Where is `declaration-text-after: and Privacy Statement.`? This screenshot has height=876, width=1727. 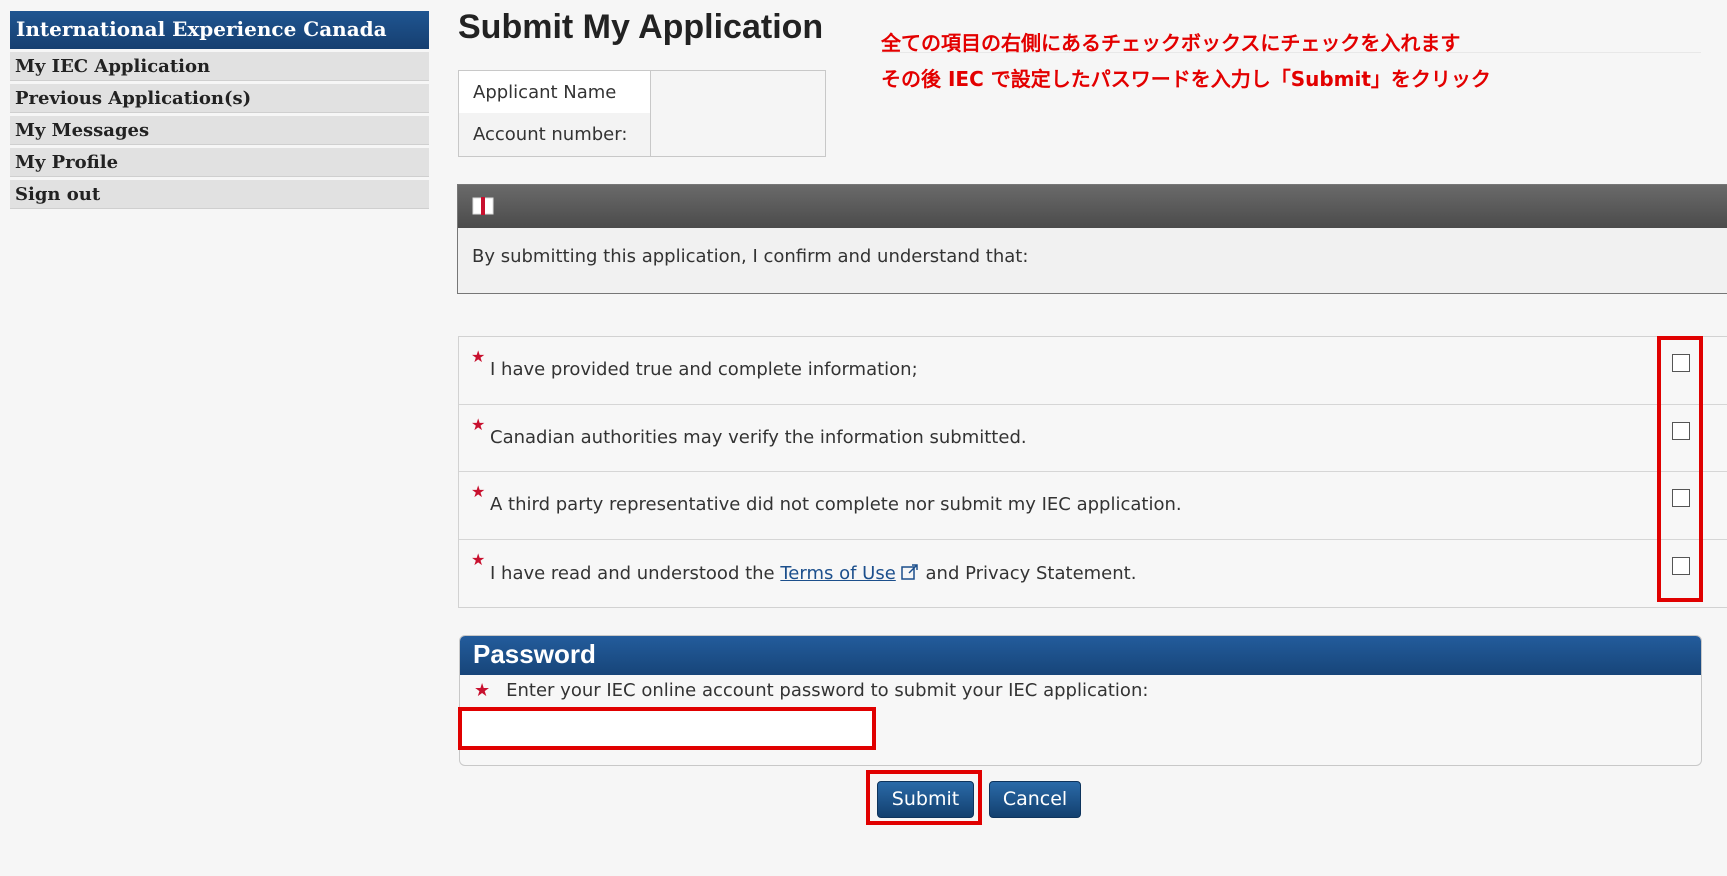 declaration-text-after: and Privacy Statement. is located at coordinates (1028, 573).